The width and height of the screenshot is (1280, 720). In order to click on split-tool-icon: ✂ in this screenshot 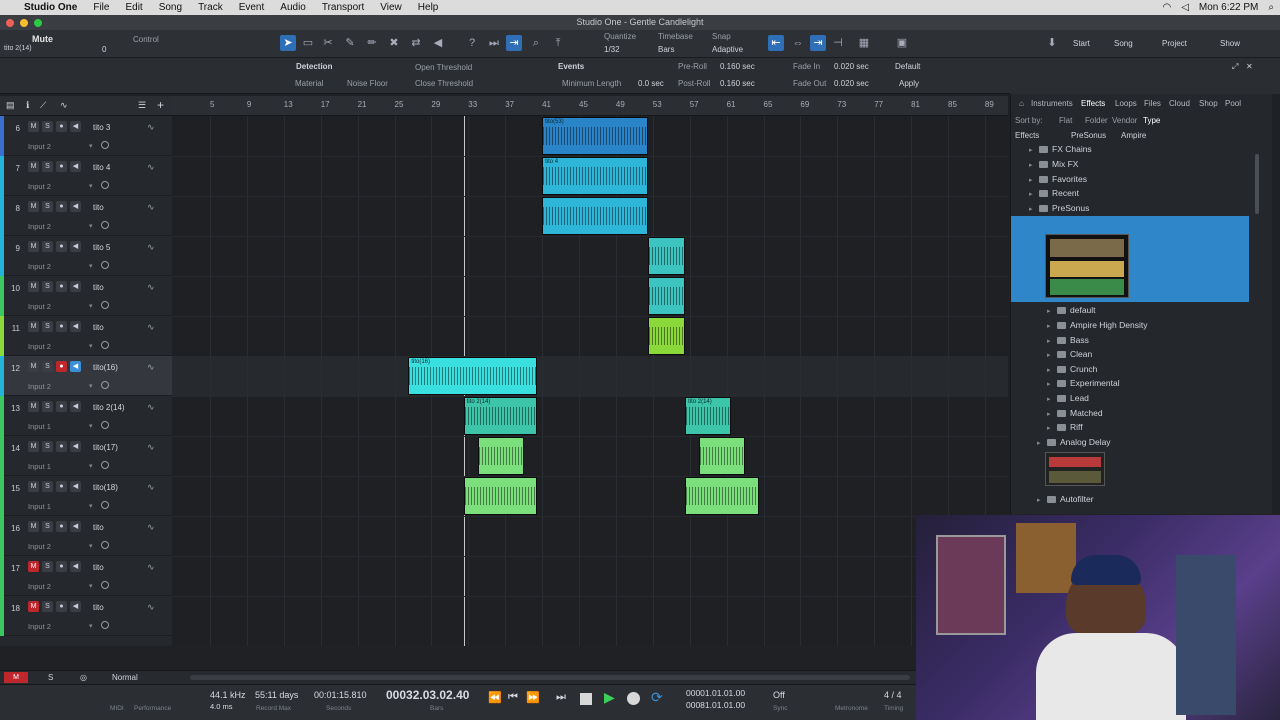, I will do `click(328, 43)`.